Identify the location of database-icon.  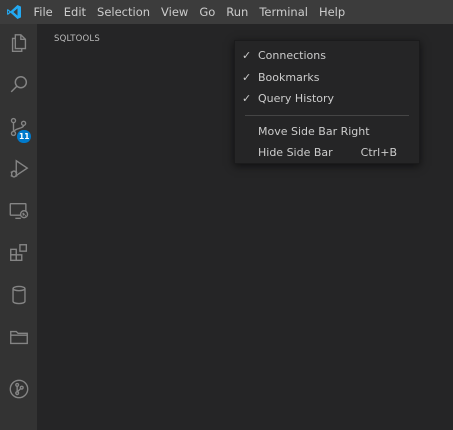
(19, 297).